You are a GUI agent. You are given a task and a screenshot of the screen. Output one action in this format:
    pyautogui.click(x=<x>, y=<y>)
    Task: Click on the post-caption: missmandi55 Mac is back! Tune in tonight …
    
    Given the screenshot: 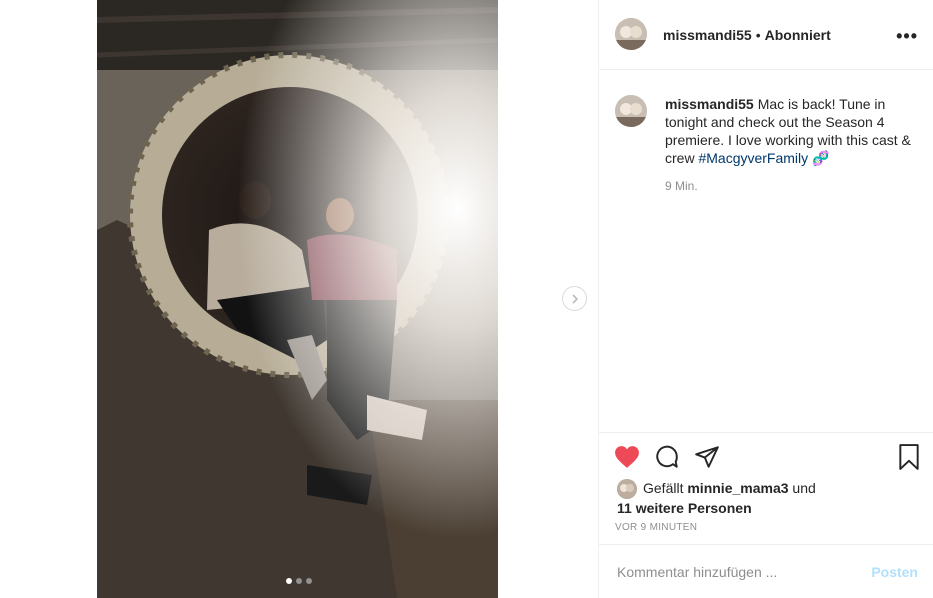 What is the action you would take?
    pyautogui.click(x=790, y=131)
    